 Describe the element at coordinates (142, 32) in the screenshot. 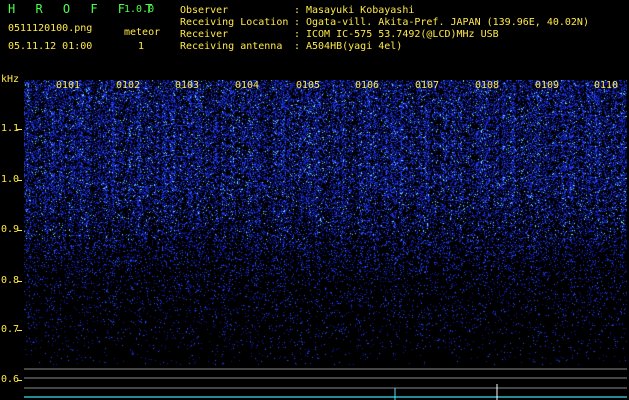

I see `meteor-label: meteor` at that location.